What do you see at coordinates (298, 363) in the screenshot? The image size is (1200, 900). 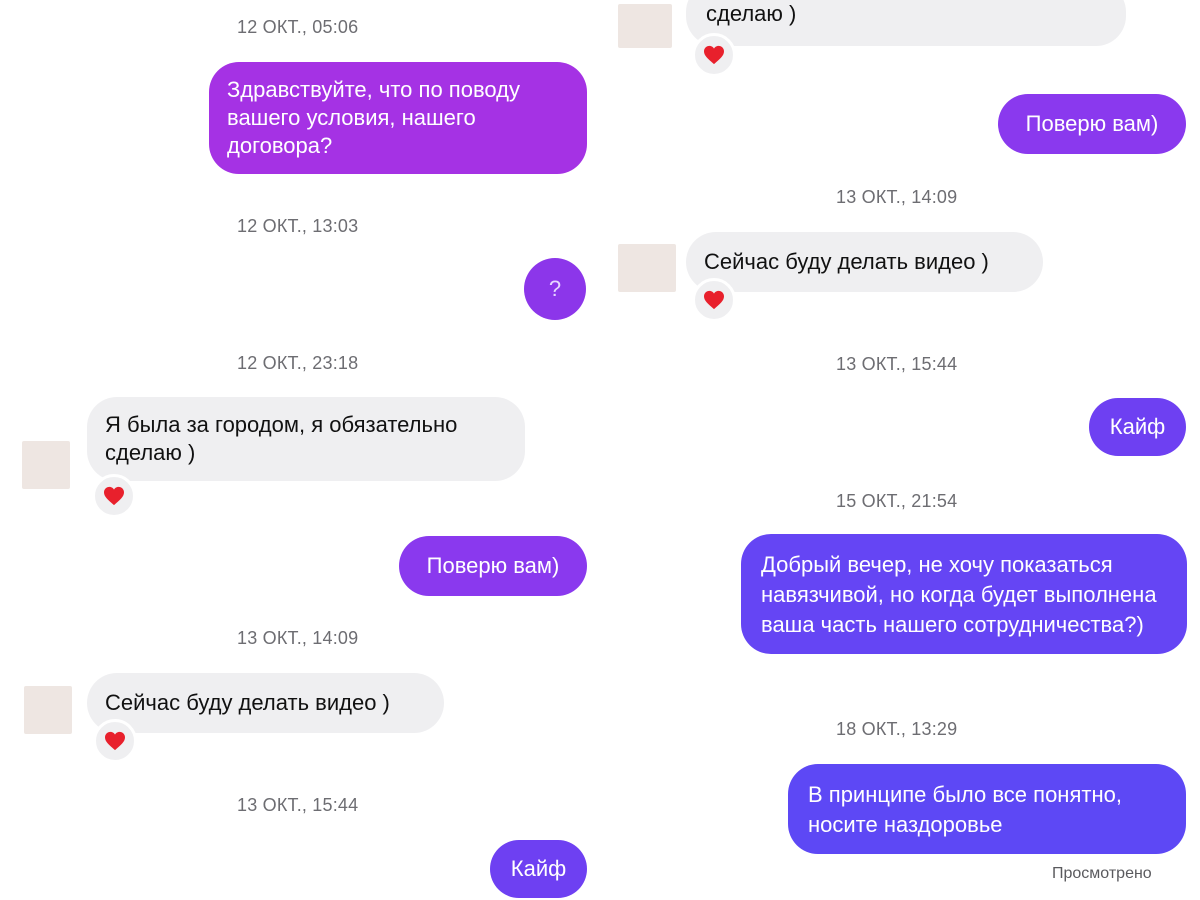 I see `timestamp: 12 ОКТ., 23:18` at bounding box center [298, 363].